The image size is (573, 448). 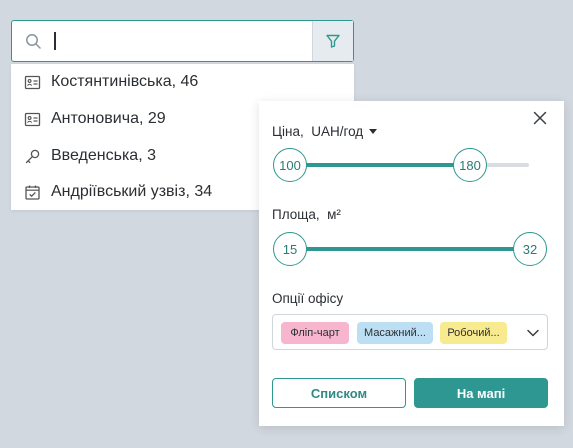 I want to click on area-max-value: 32, so click(x=530, y=249).